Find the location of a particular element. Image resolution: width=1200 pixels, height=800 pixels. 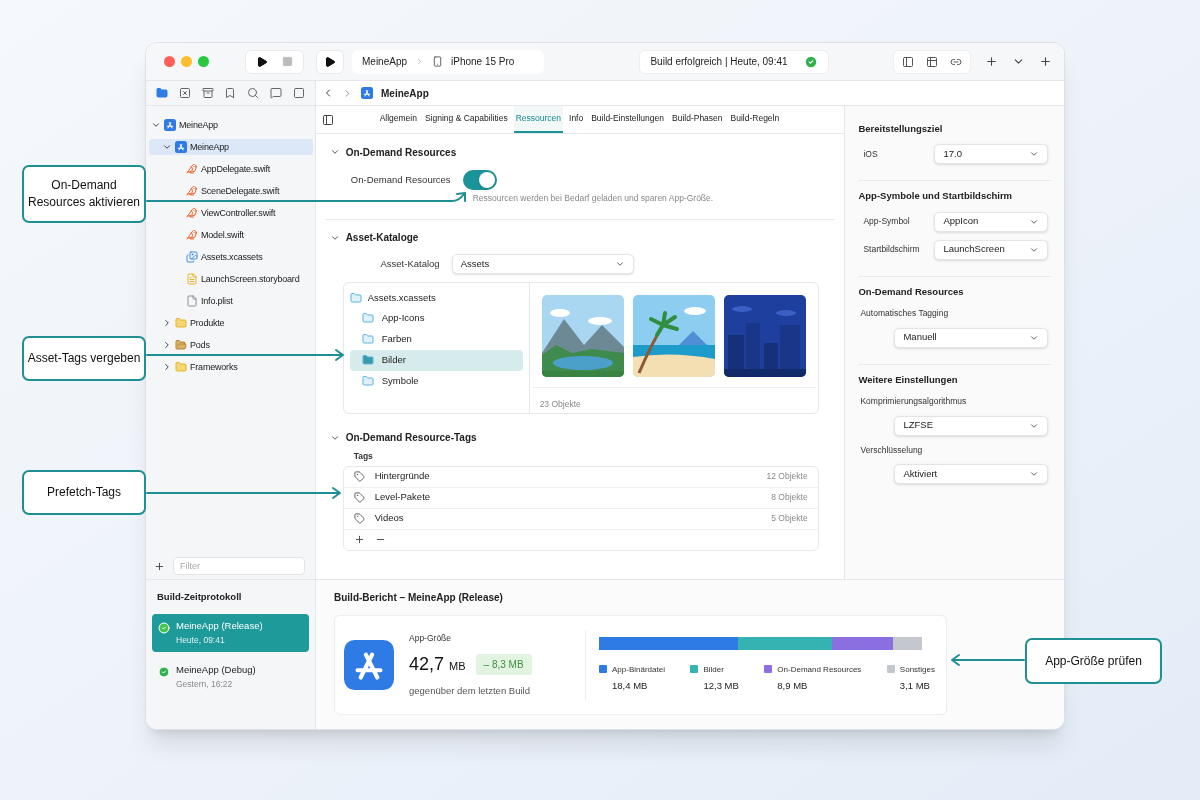

toggle-label: On-Demand Resources is located at coordinates (400, 179).